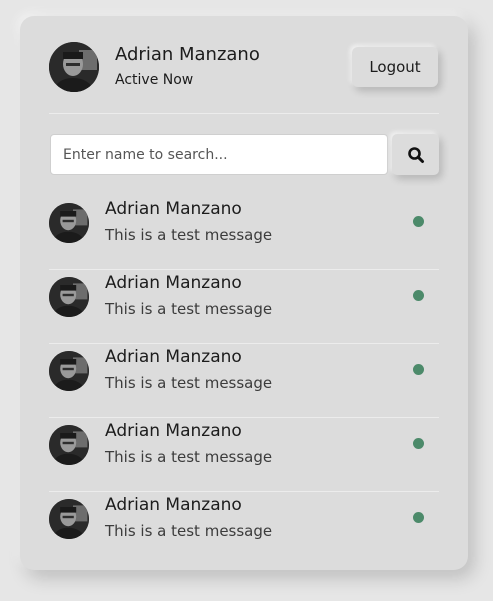 The height and width of the screenshot is (601, 493). I want to click on profile-avatar, so click(74, 67).